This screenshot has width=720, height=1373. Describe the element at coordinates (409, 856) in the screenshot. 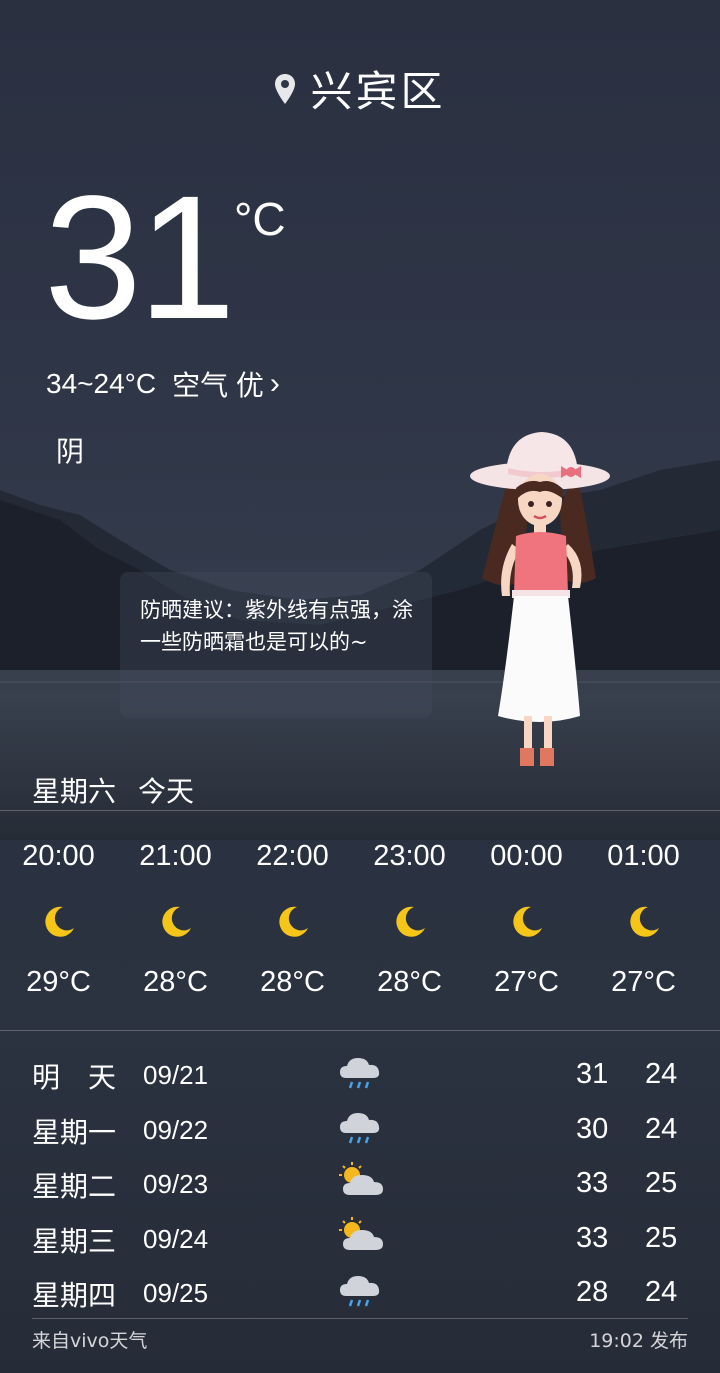

I see `hour-time: 23:00` at that location.